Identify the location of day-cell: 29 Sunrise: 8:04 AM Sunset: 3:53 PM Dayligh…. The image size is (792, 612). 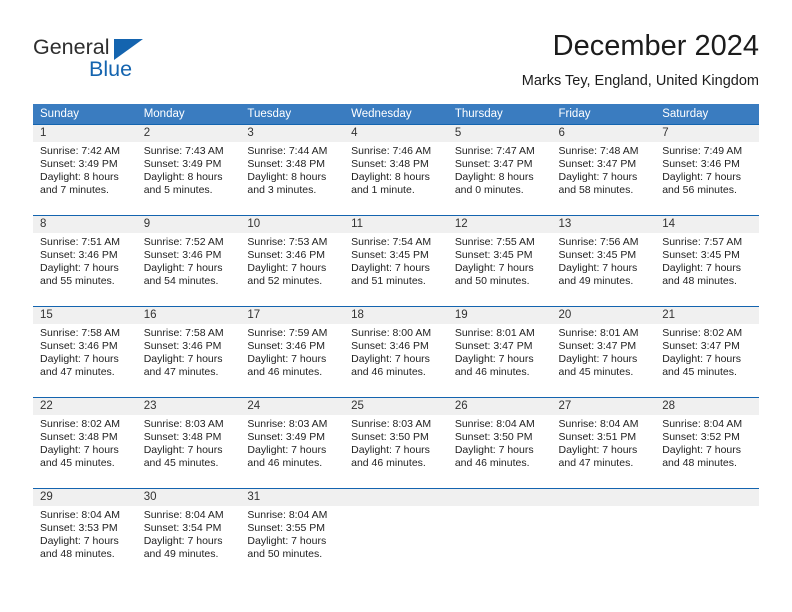
(85, 533).